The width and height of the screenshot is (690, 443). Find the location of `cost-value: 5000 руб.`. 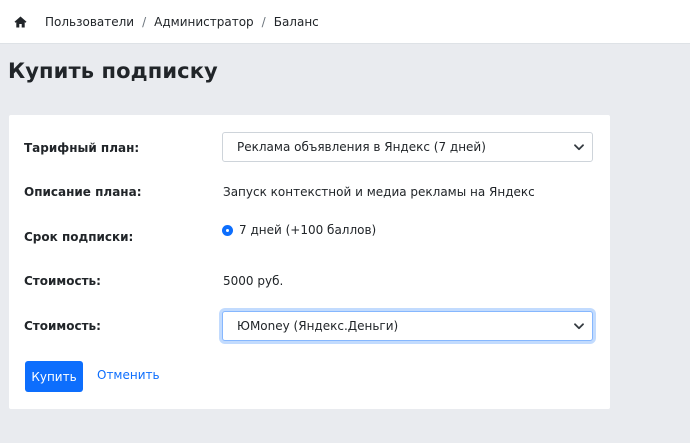

cost-value: 5000 руб. is located at coordinates (253, 281).